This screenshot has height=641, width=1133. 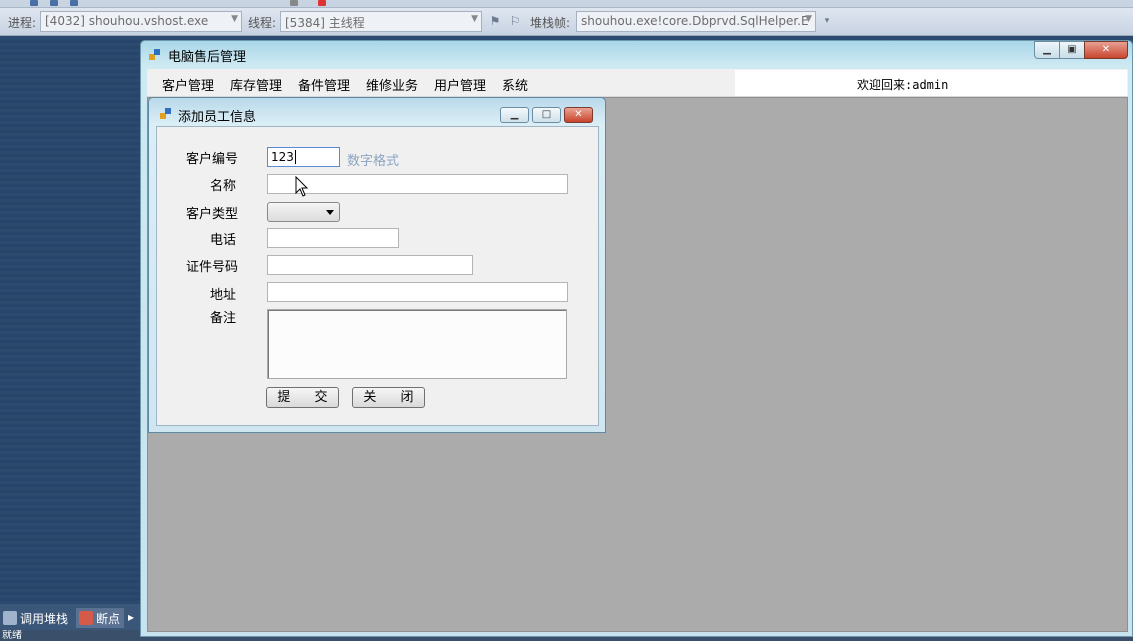 What do you see at coordinates (86, 618) in the screenshot?
I see `breakpoint-icon` at bounding box center [86, 618].